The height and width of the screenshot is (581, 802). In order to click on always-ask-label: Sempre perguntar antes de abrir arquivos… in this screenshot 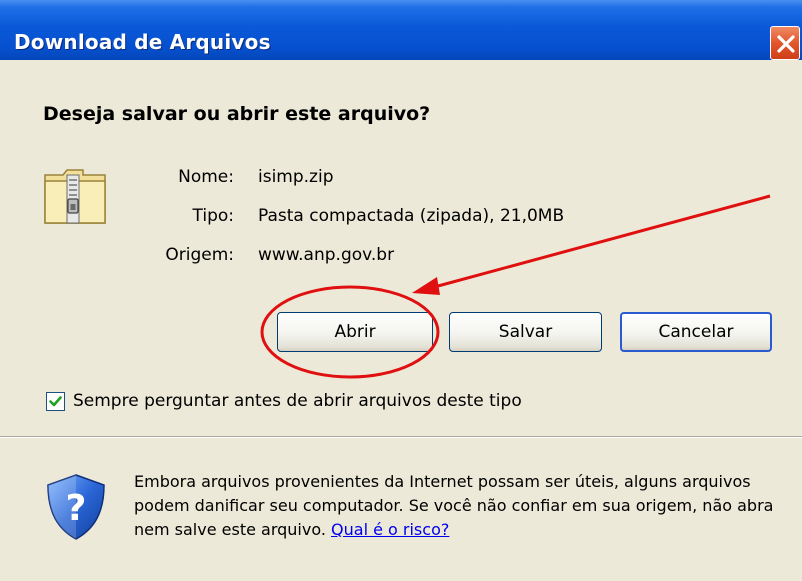, I will do `click(297, 401)`.